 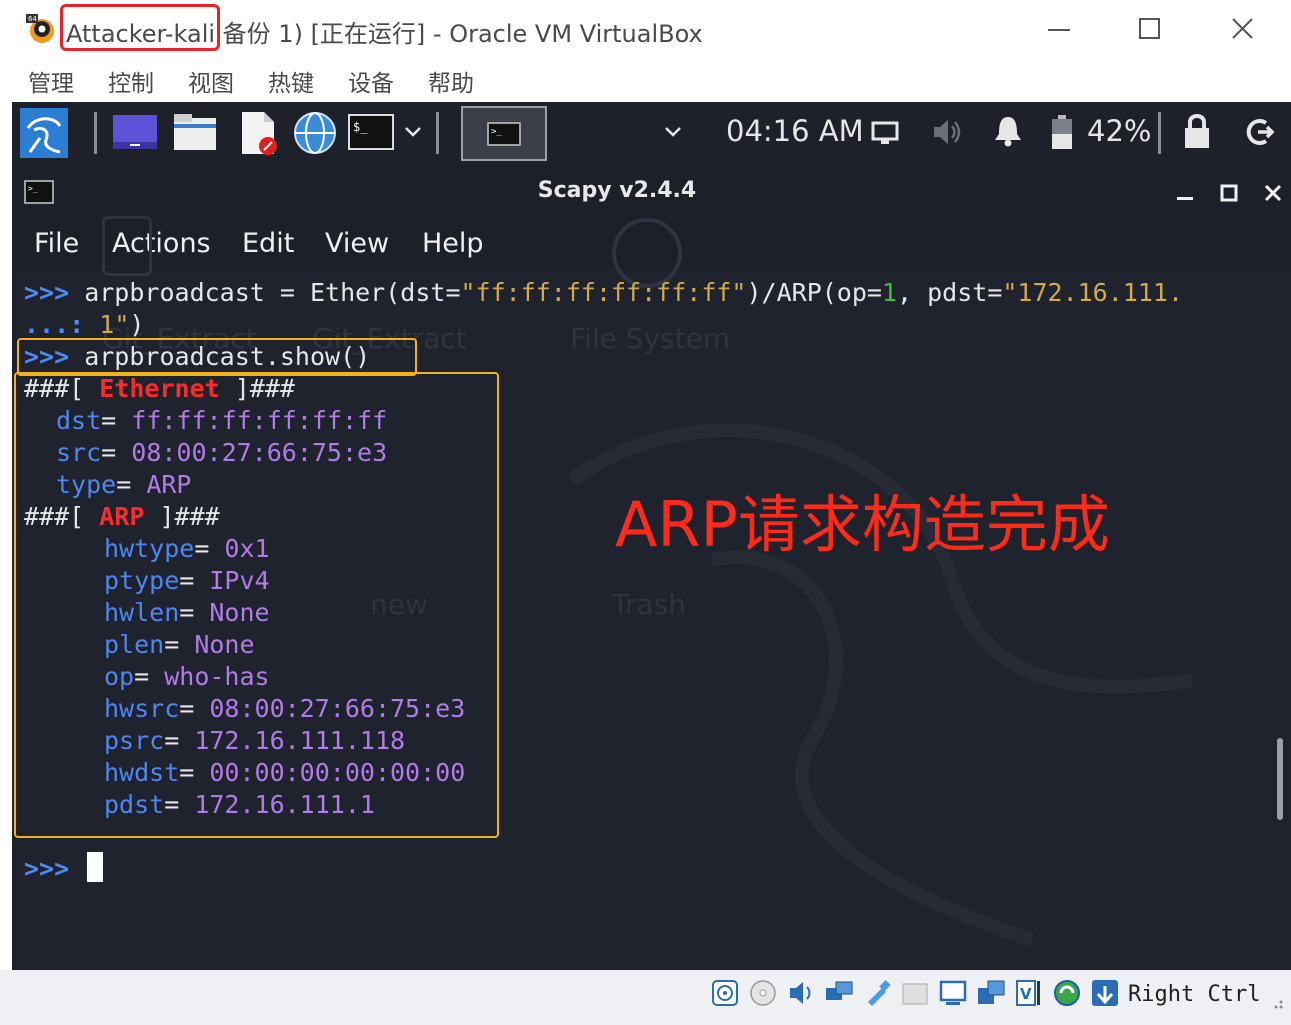 What do you see at coordinates (195, 132) in the screenshot?
I see `file-manager-icon` at bounding box center [195, 132].